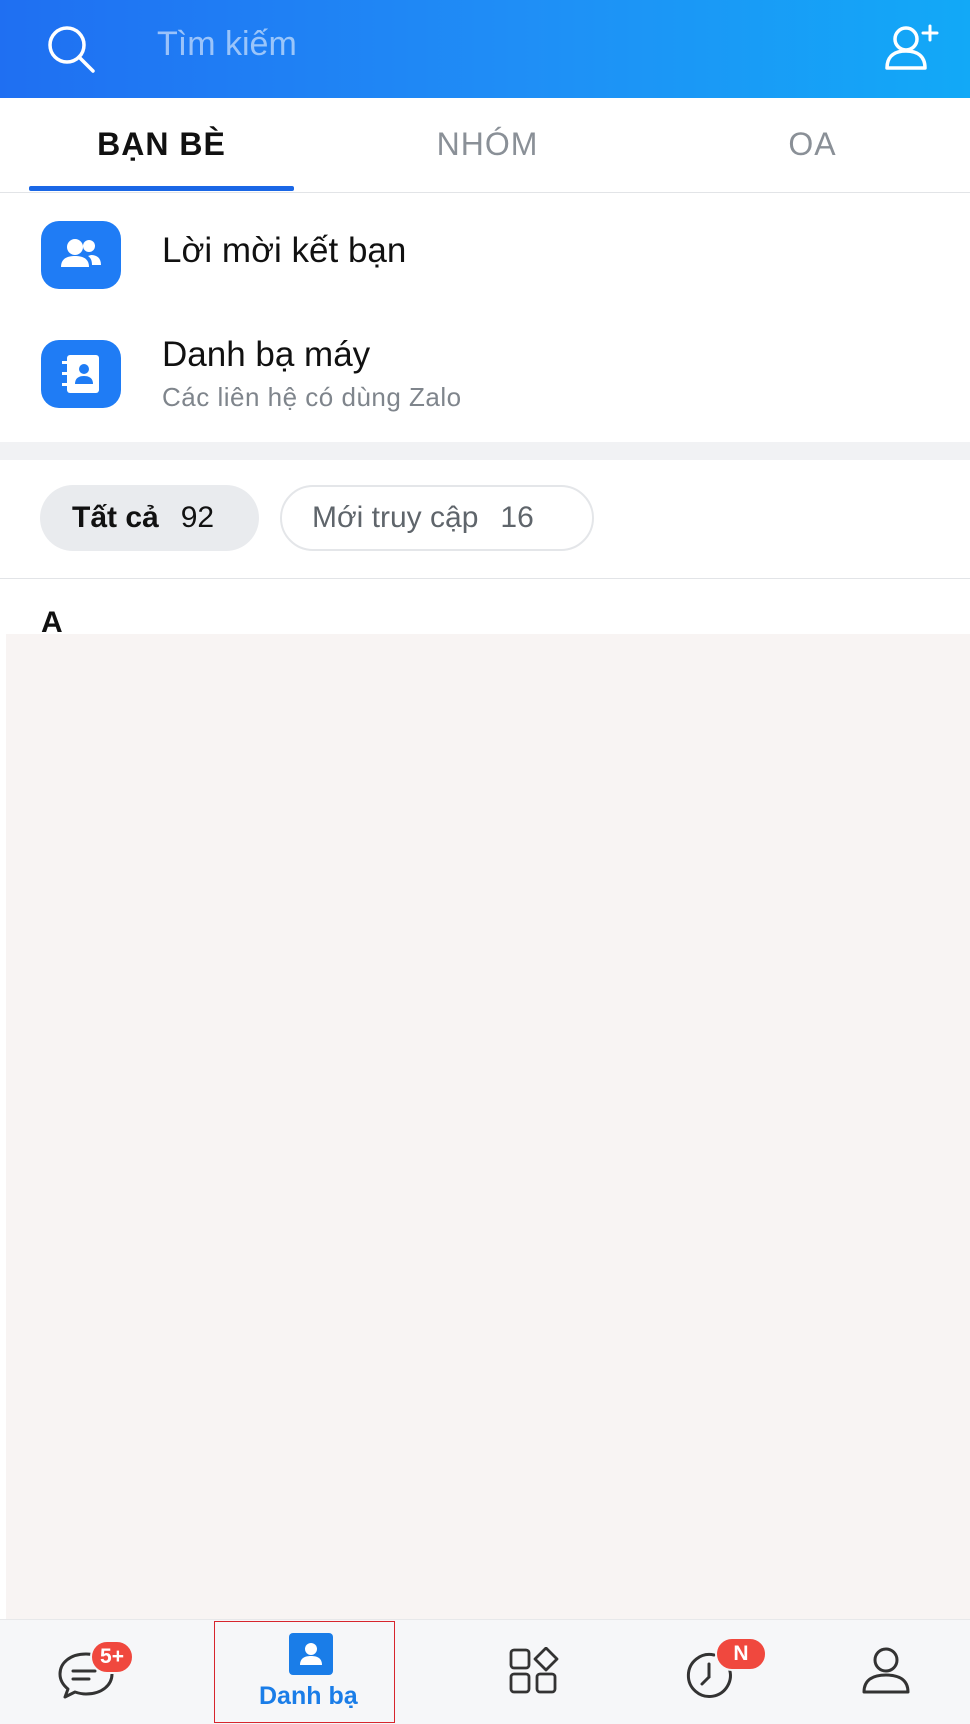 This screenshot has height=1724, width=970. Describe the element at coordinates (71, 49) in the screenshot. I see `search-icon` at that location.